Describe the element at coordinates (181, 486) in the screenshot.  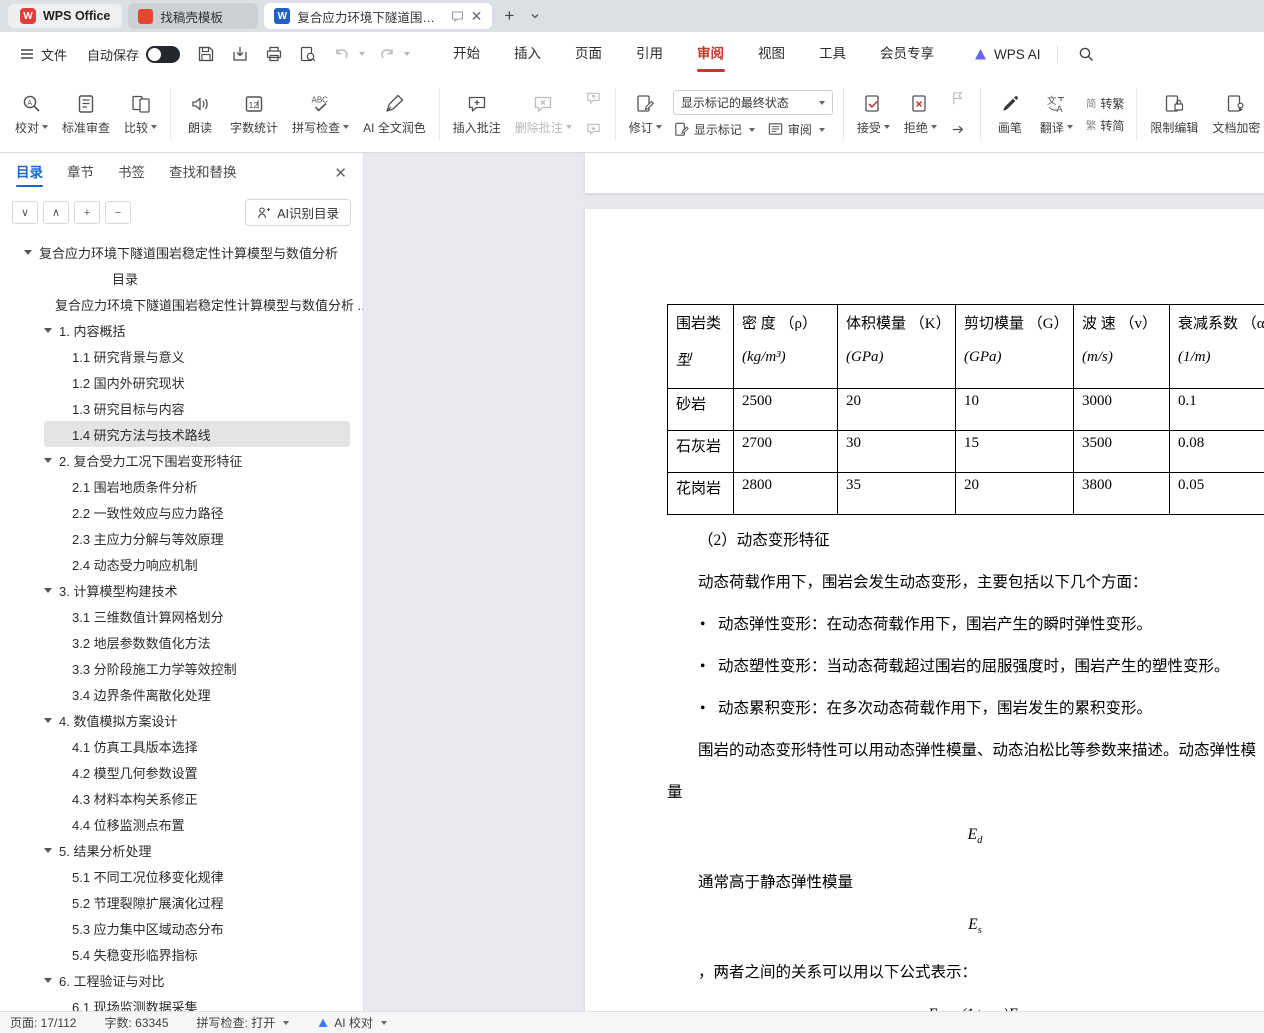
I see `outline-item: 2.1 围岩地质条件分析` at that location.